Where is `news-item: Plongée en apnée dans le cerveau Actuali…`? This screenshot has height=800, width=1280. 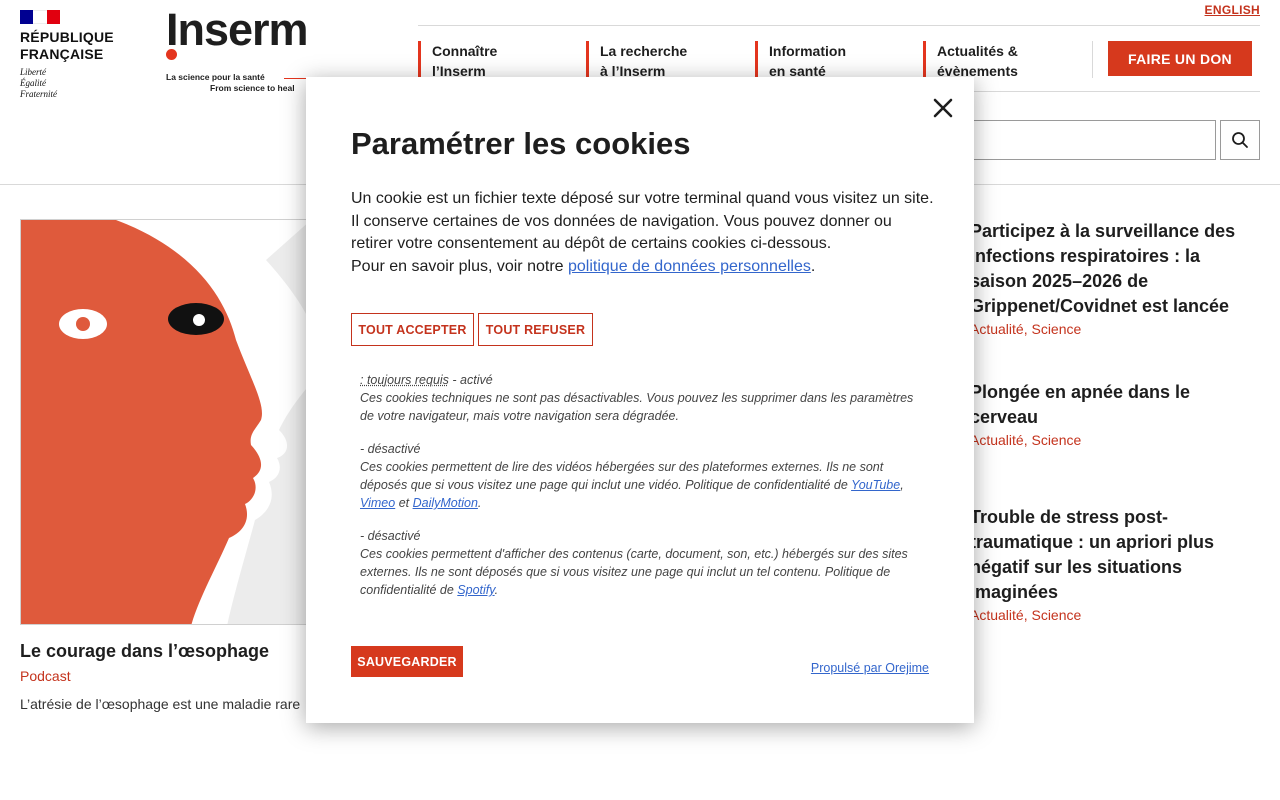
news-item: Plongée en apnée dans le cerveau Actuali… is located at coordinates (1115, 414).